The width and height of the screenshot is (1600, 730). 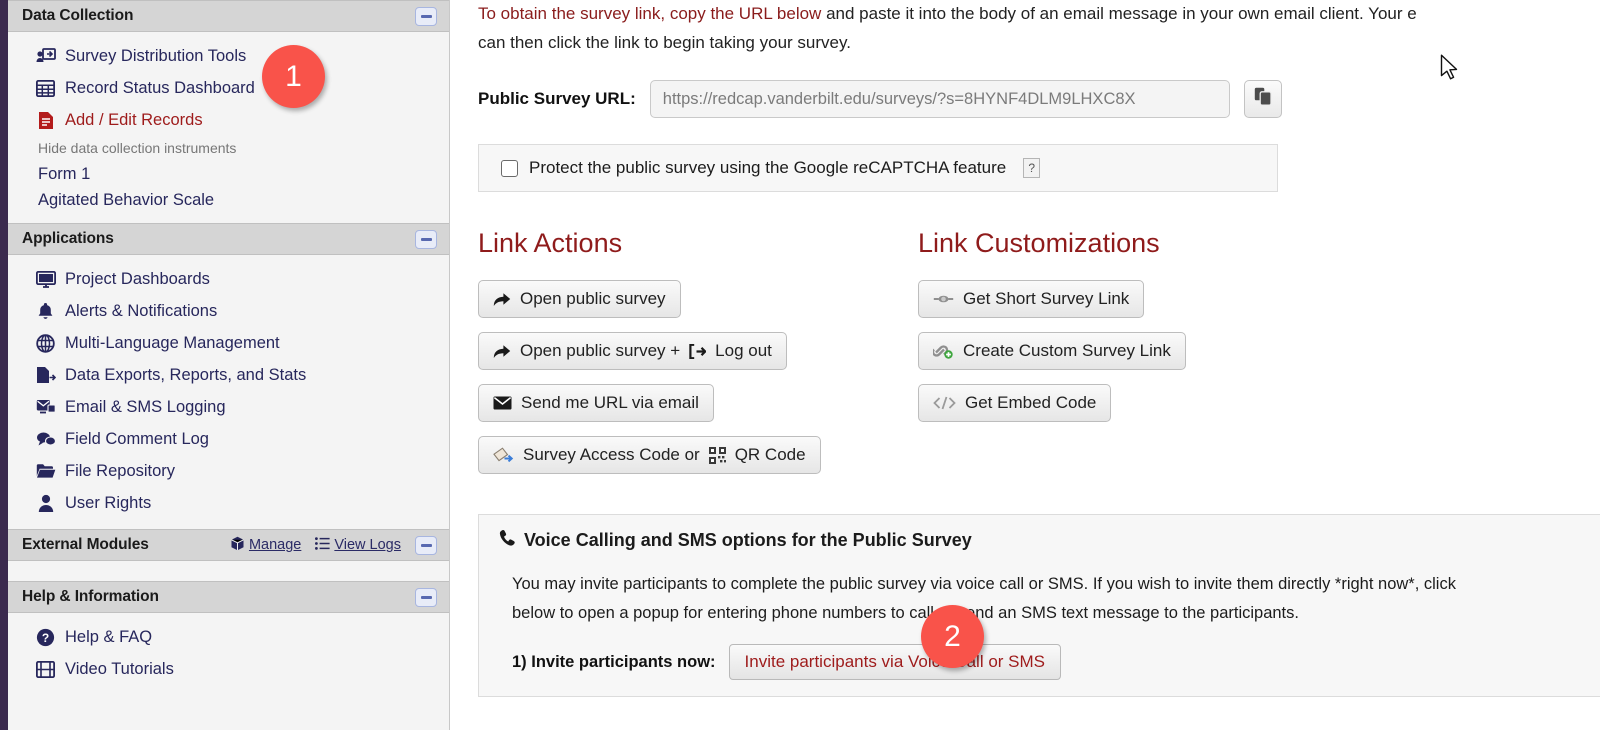 I want to click on hide-data-collection-instruments-link: Hide data collection instruments, so click(x=228, y=148).